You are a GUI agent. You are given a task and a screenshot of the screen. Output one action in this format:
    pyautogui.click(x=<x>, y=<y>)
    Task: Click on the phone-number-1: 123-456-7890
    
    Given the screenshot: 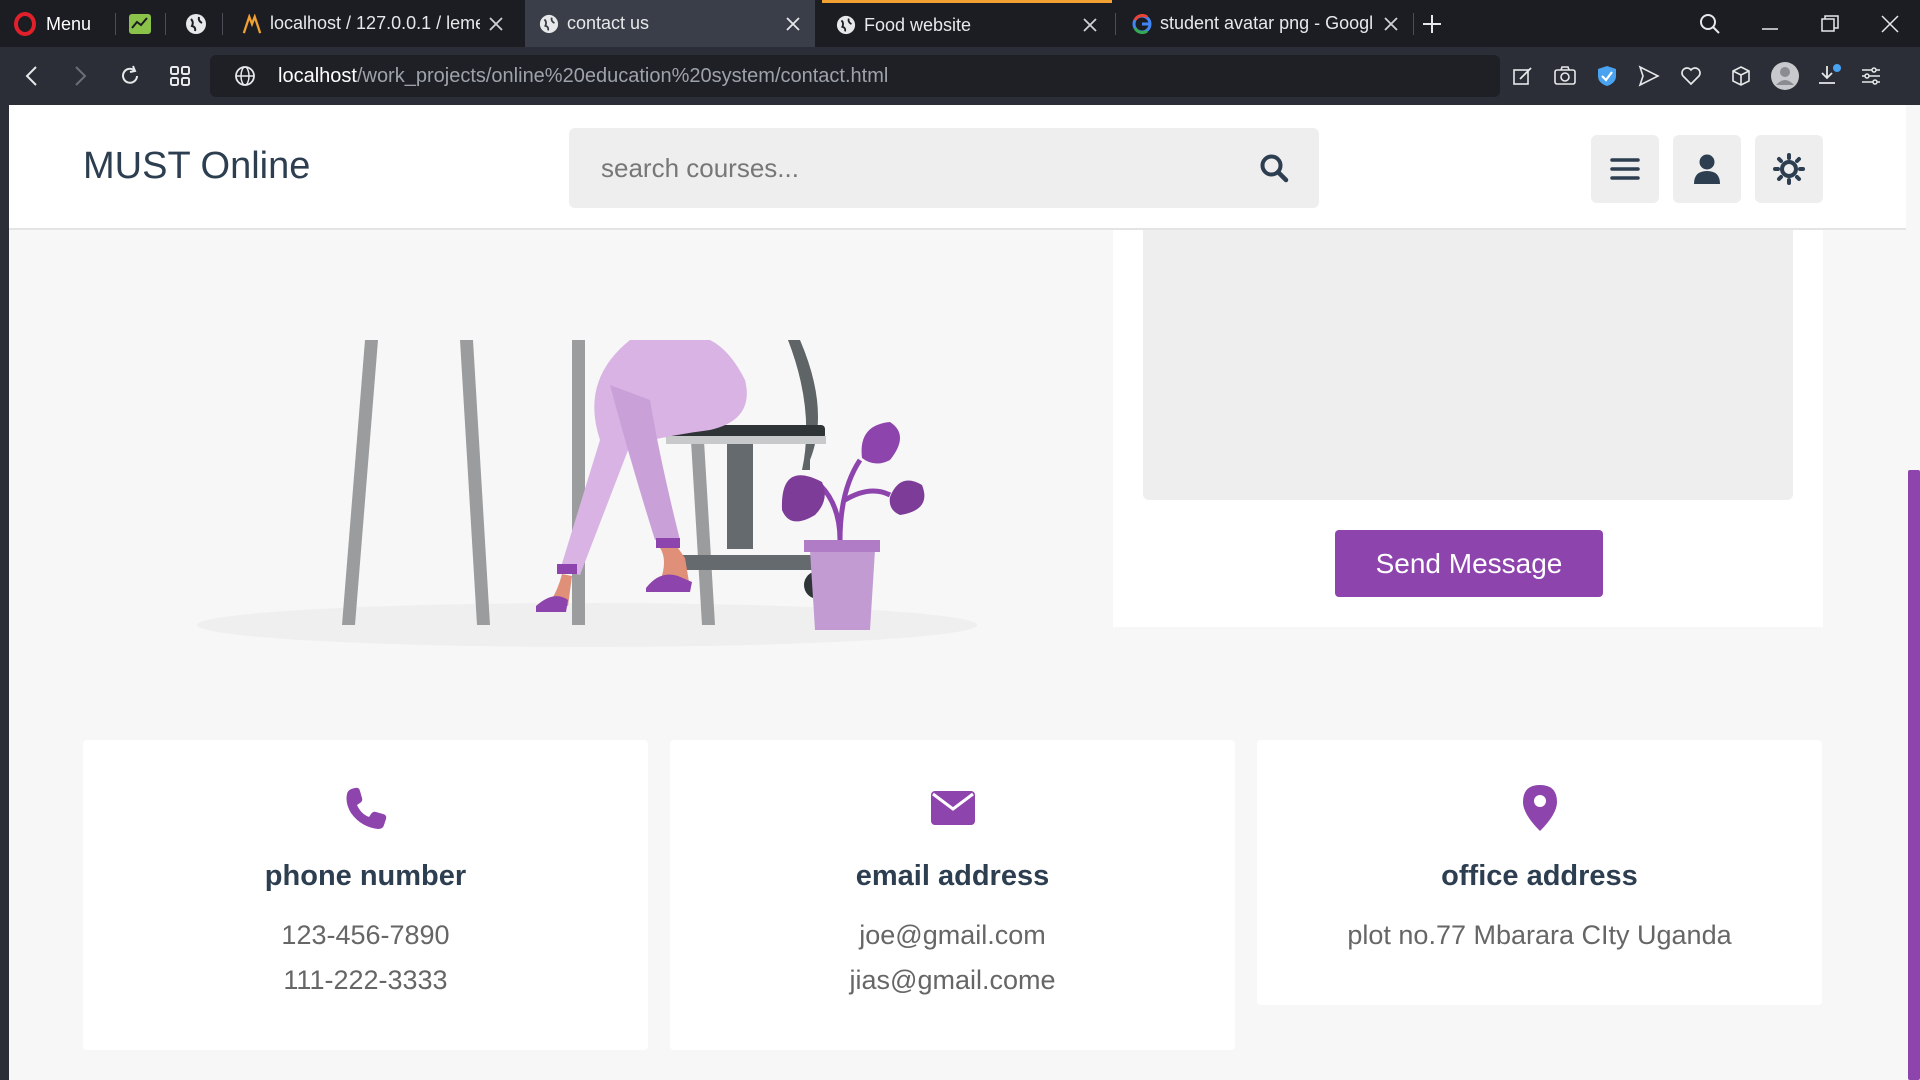 What is the action you would take?
    pyautogui.click(x=365, y=935)
    